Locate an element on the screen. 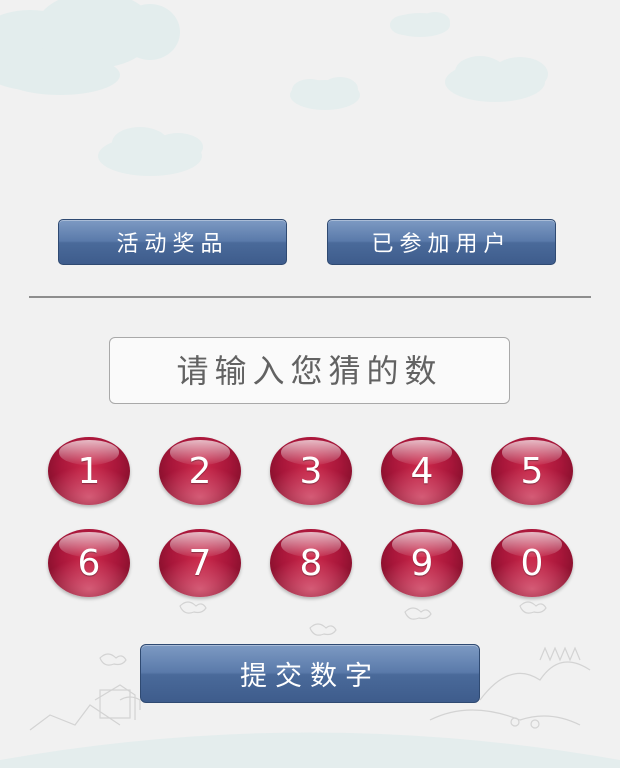 This screenshot has width=620, height=768. digit-key-0: 0 is located at coordinates (532, 563).